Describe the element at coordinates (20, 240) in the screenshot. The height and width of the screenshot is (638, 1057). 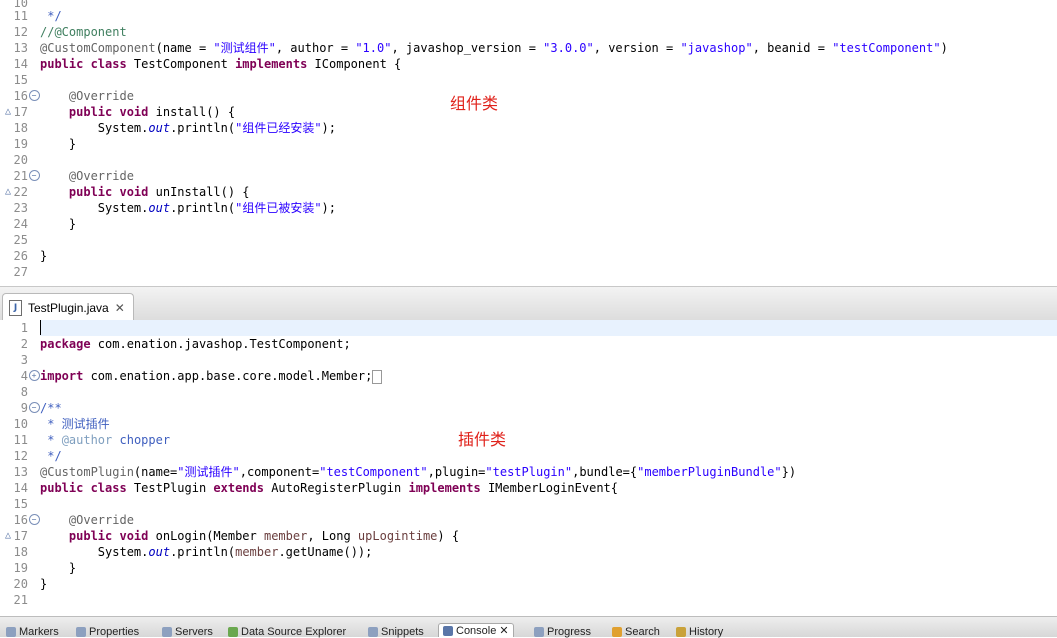
I see `line-number: 25` at that location.